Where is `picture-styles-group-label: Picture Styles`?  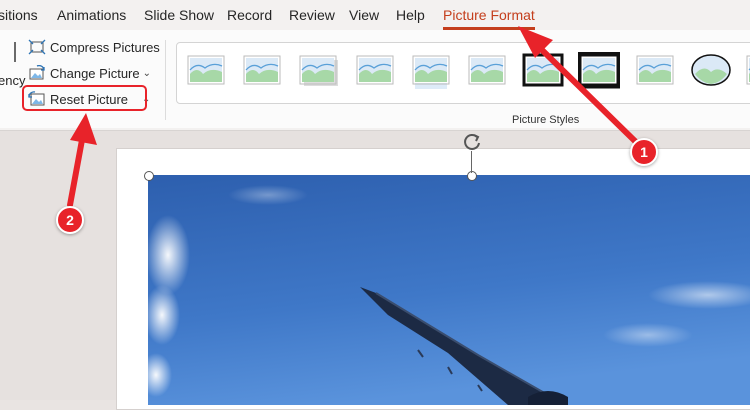 picture-styles-group-label: Picture Styles is located at coordinates (546, 120).